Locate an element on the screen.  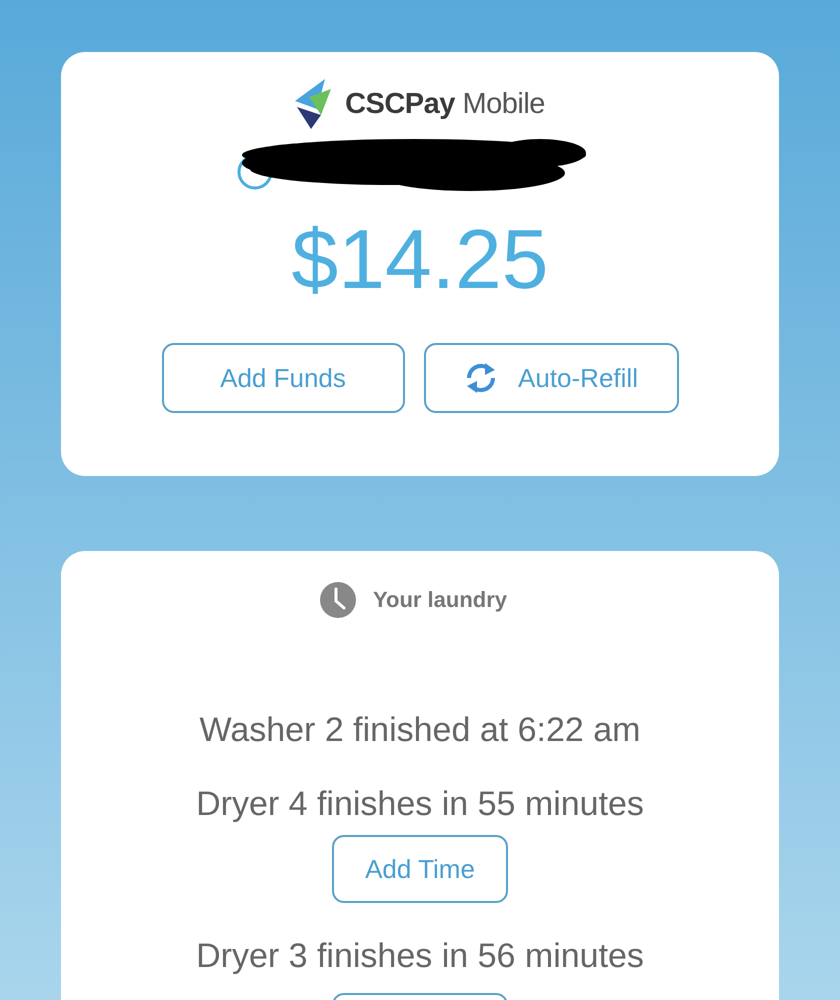
auto-refill-button: Auto-Refill is located at coordinates (551, 378).